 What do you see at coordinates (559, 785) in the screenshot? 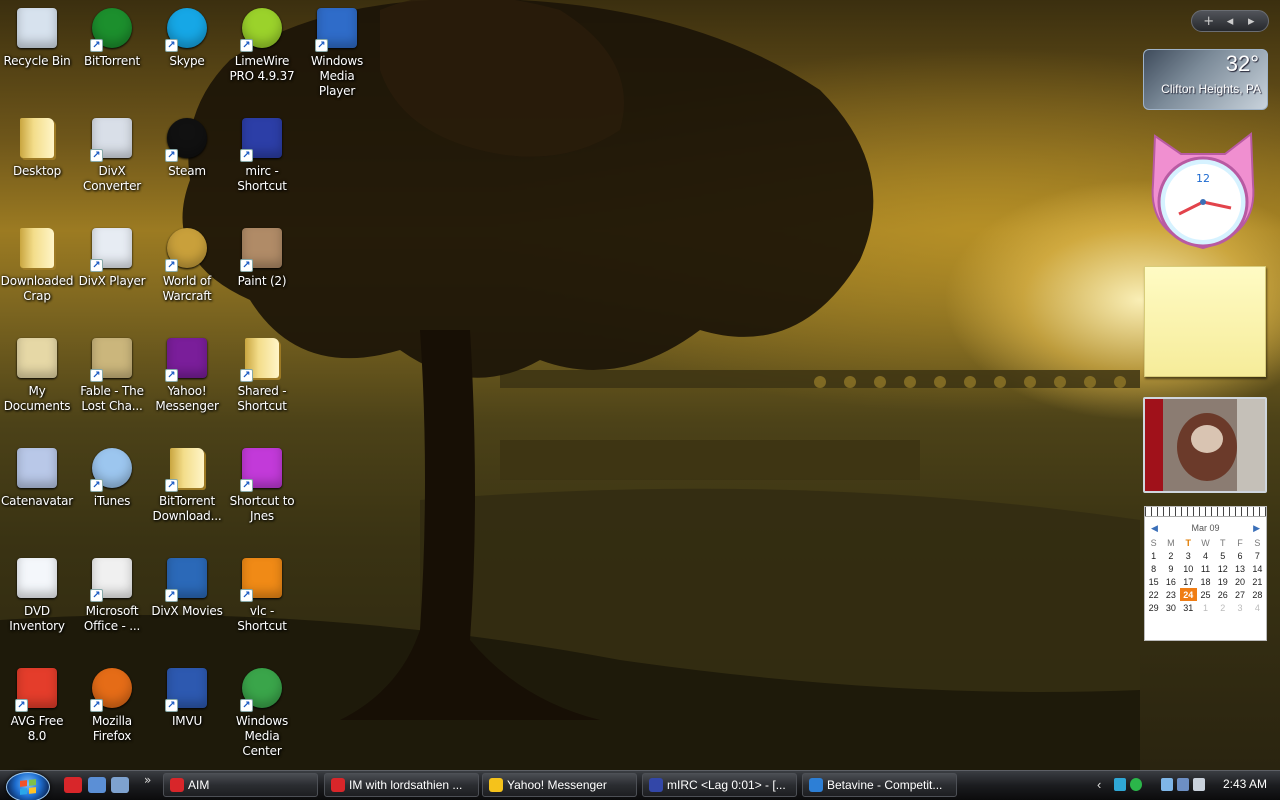
I see `taskbar-button: Yahoo! Messenger` at bounding box center [559, 785].